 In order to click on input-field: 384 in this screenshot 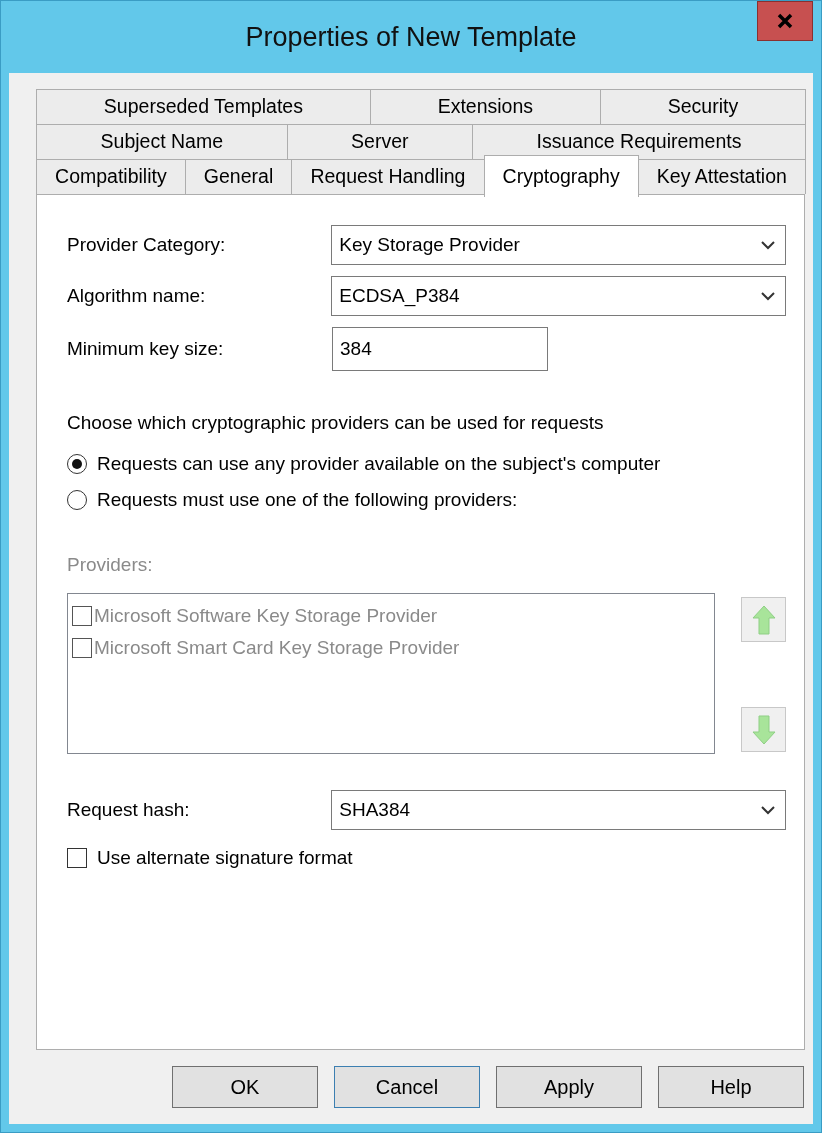, I will do `click(440, 349)`.